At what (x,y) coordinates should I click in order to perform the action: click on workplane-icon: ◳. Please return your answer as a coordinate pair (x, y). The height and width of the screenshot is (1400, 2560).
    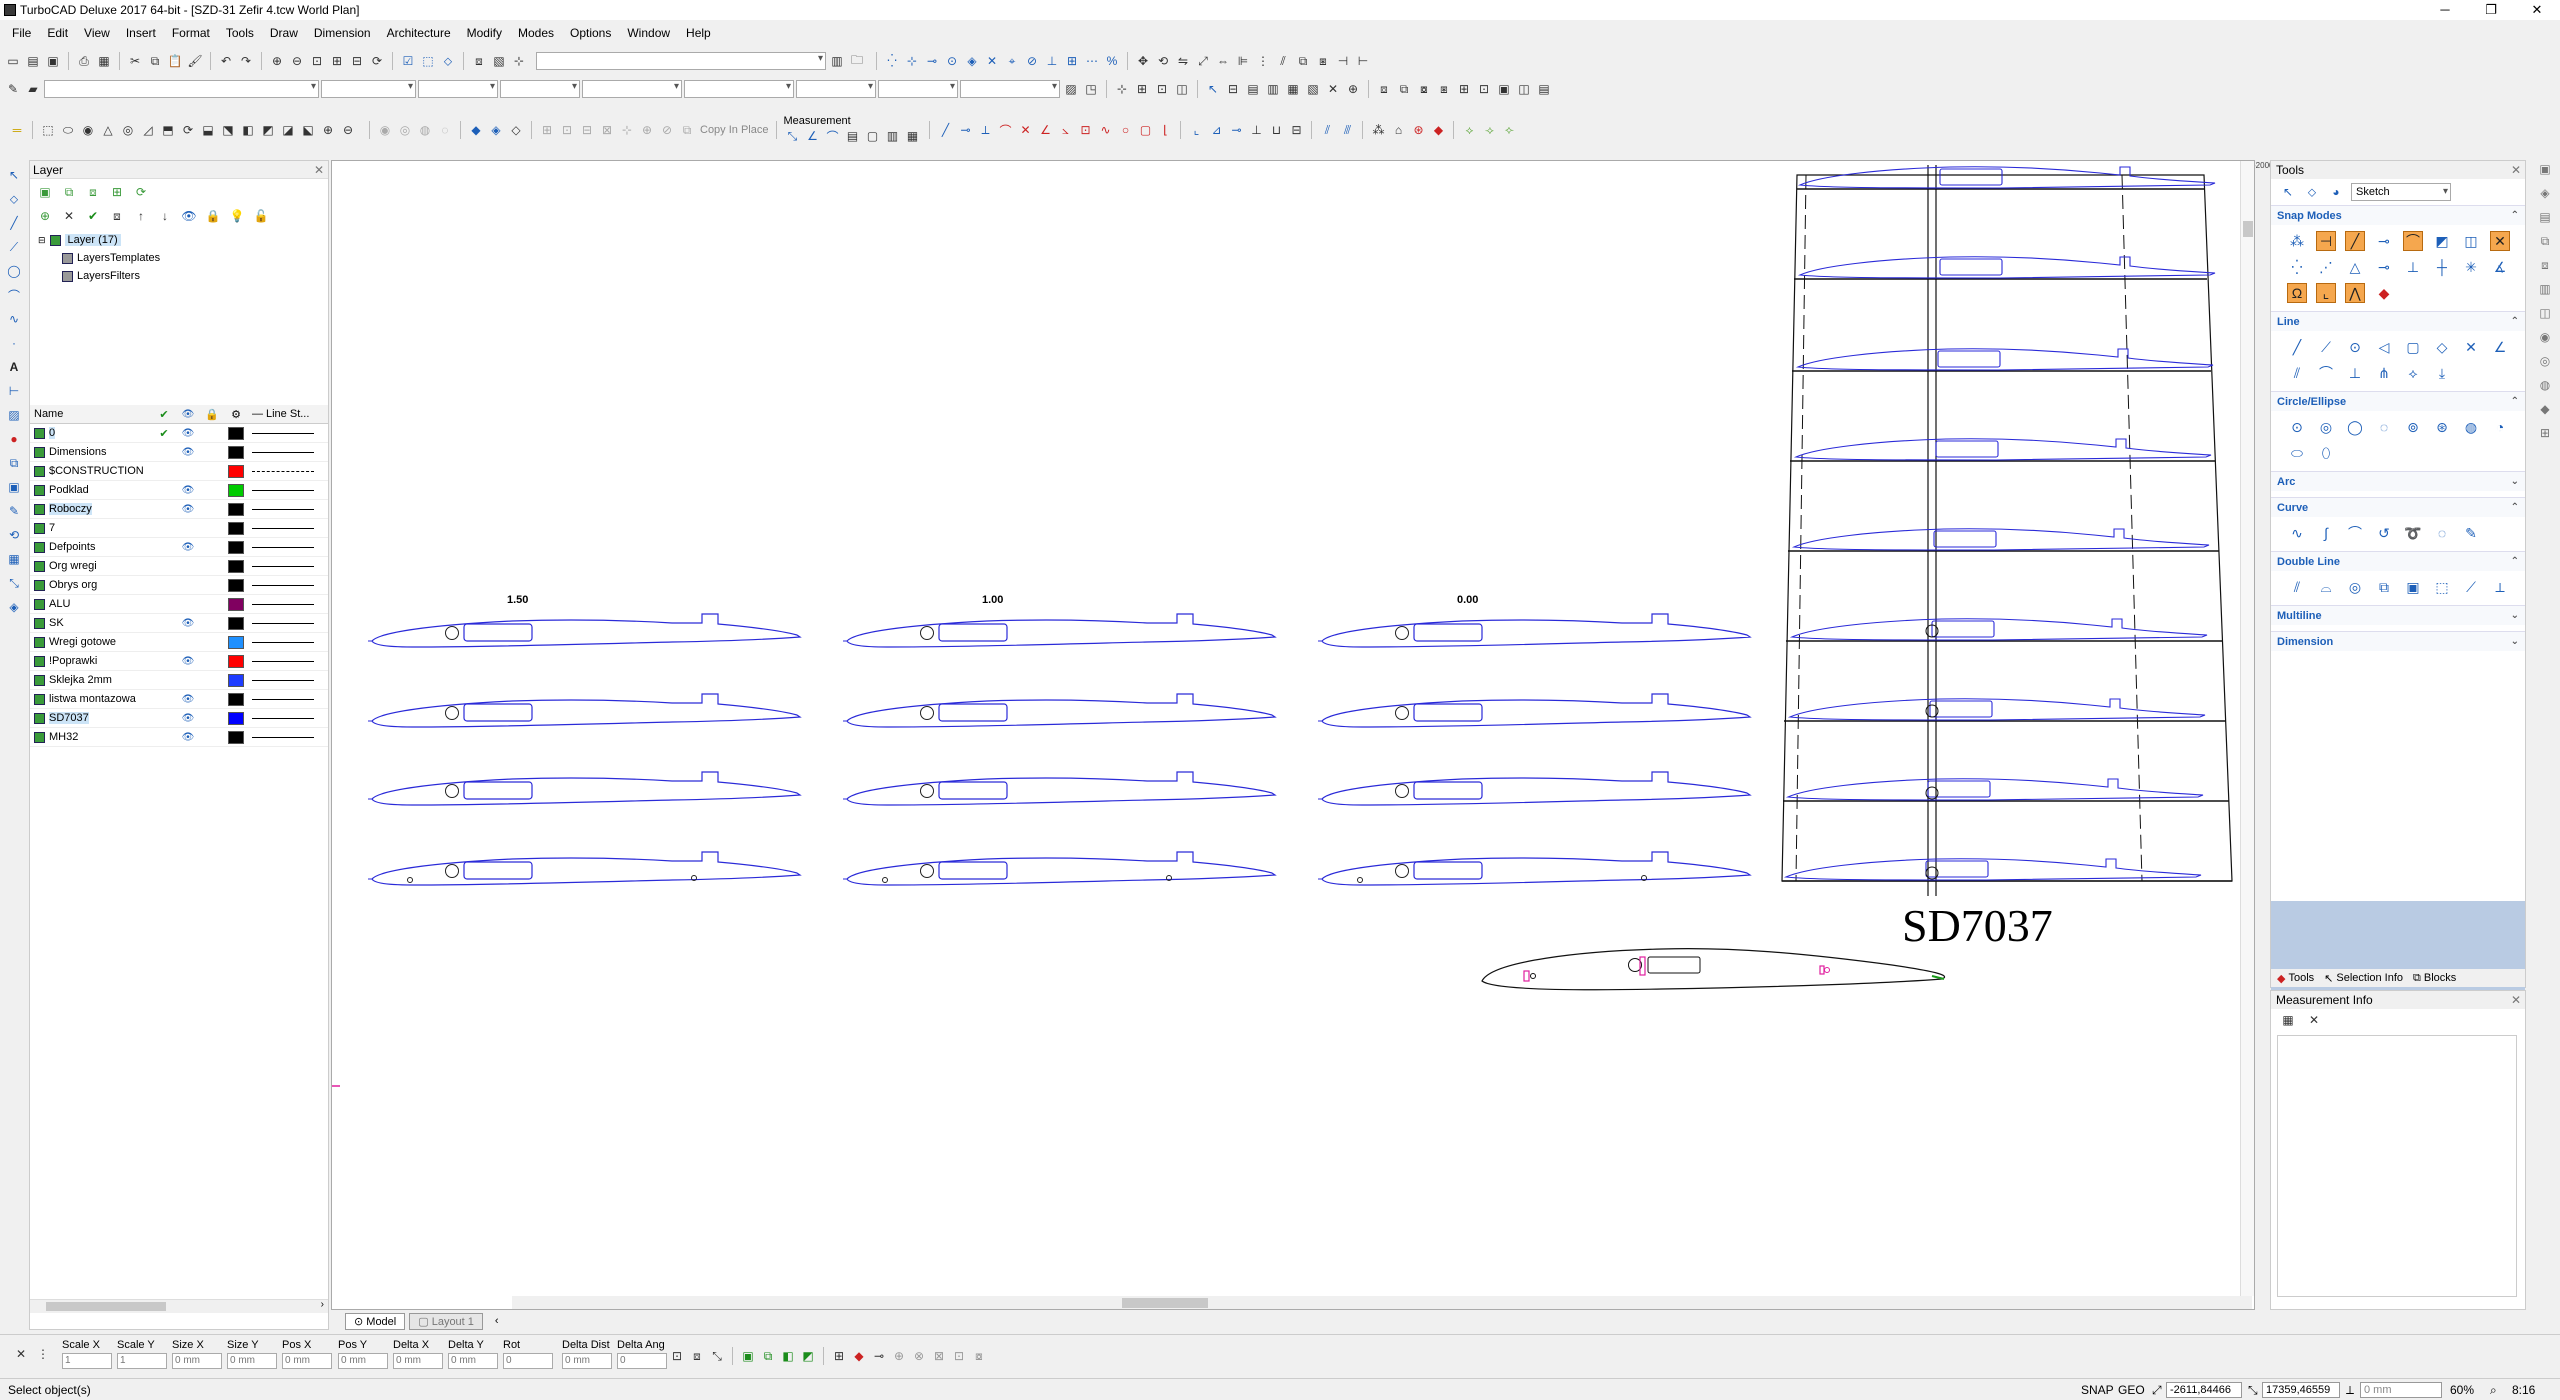
    Looking at the image, I should click on (1091, 89).